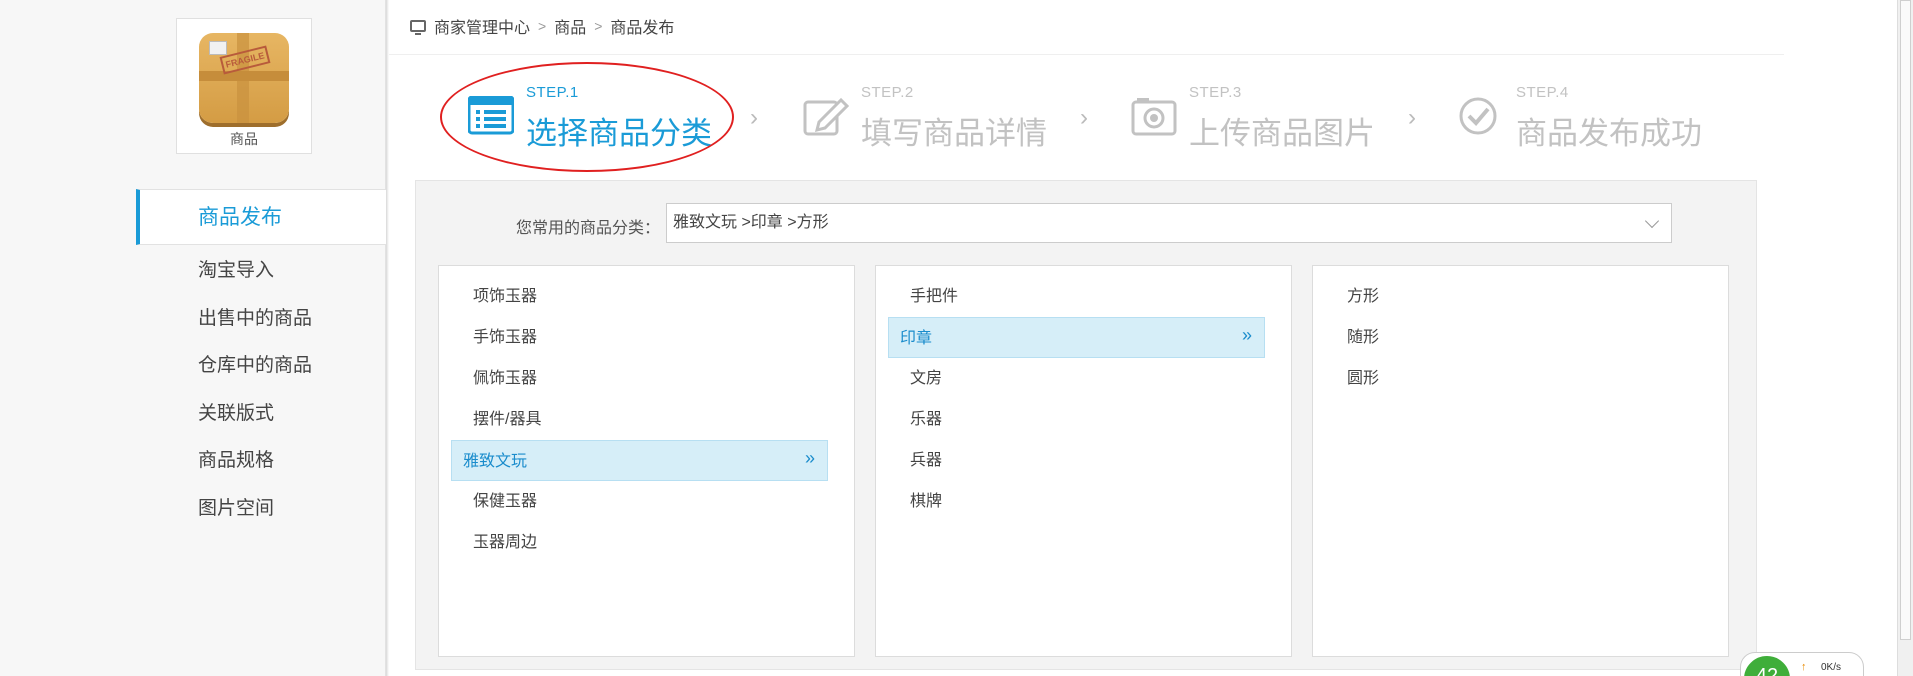 The height and width of the screenshot is (676, 1913). Describe the element at coordinates (646, 501) in the screenshot. I see `category-item: 保健玉器` at that location.